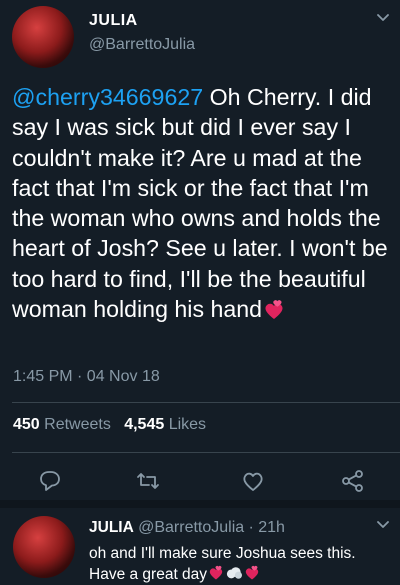  I want to click on mention-link: @cherry34669627, so click(107, 97).